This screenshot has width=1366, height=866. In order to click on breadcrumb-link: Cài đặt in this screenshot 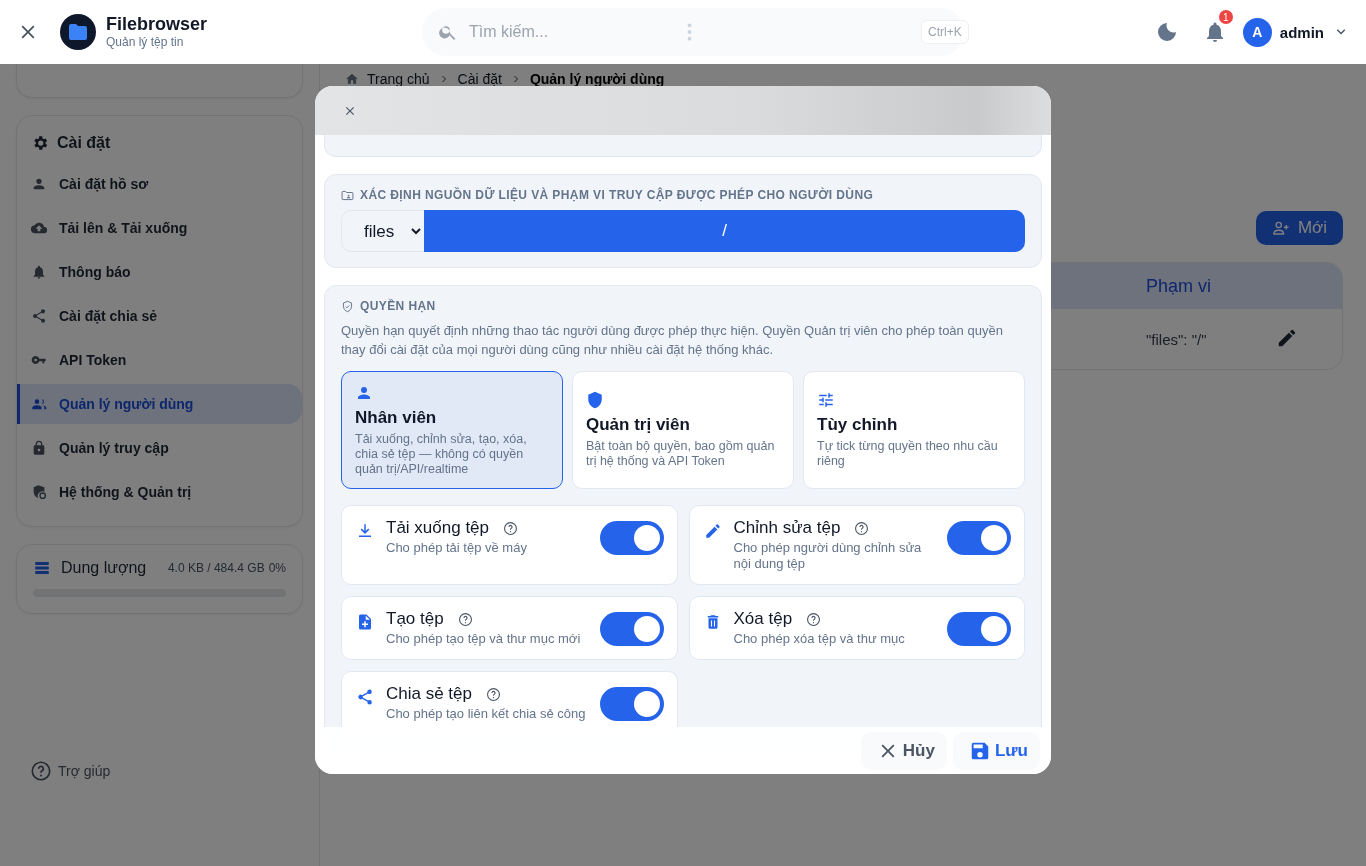, I will do `click(479, 79)`.